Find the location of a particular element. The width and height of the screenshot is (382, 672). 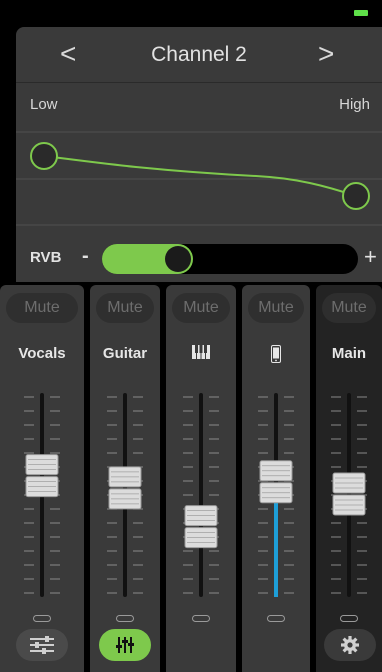

eq-graph is located at coordinates (199, 178).